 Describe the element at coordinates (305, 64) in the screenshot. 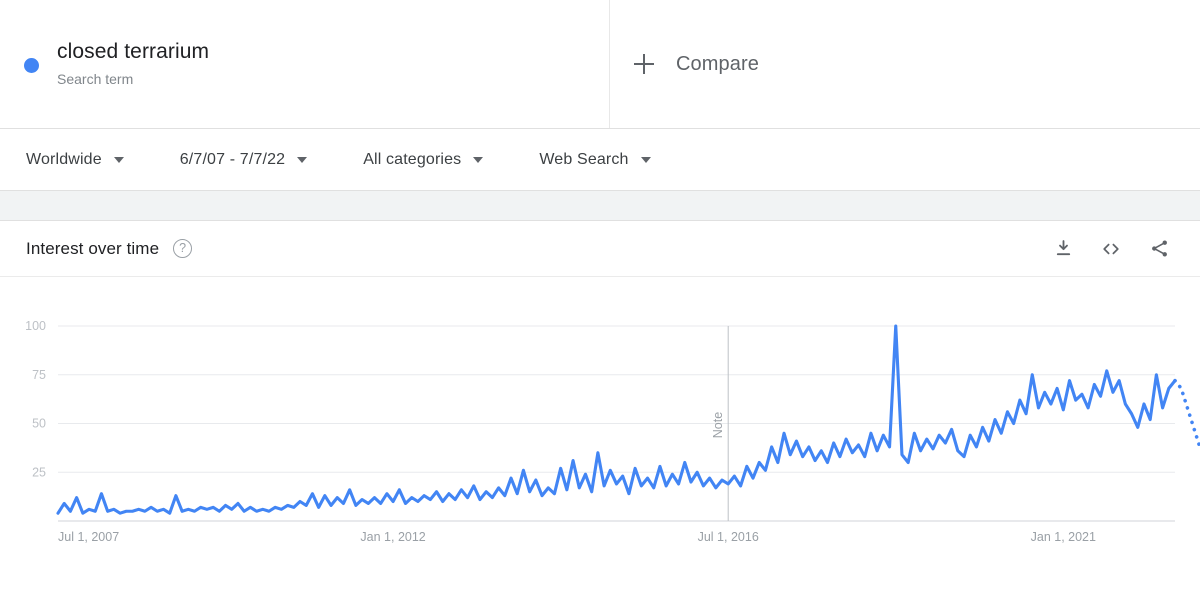

I see `search-term-card: closed terrarium Search term` at that location.